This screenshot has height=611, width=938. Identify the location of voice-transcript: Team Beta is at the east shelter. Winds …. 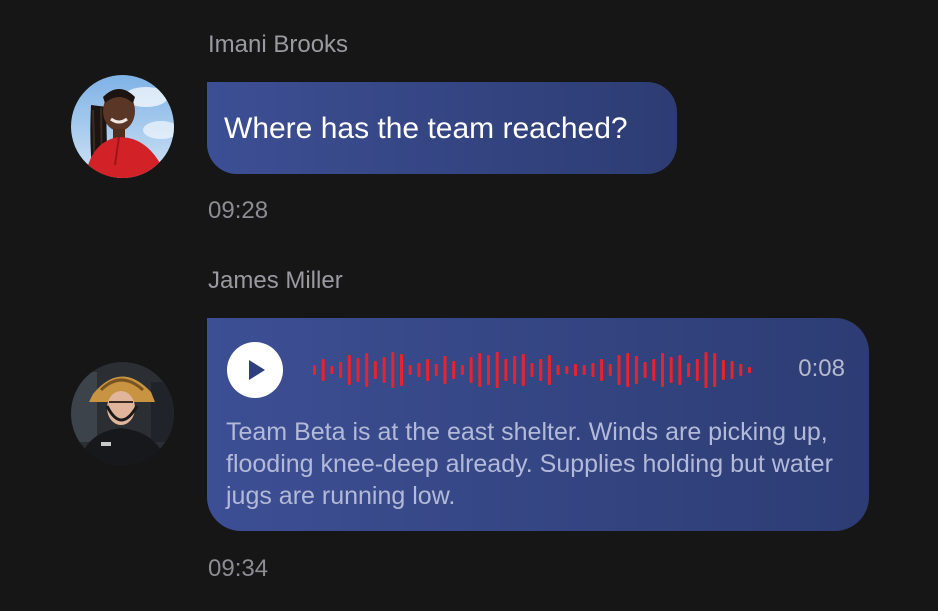
(529, 464).